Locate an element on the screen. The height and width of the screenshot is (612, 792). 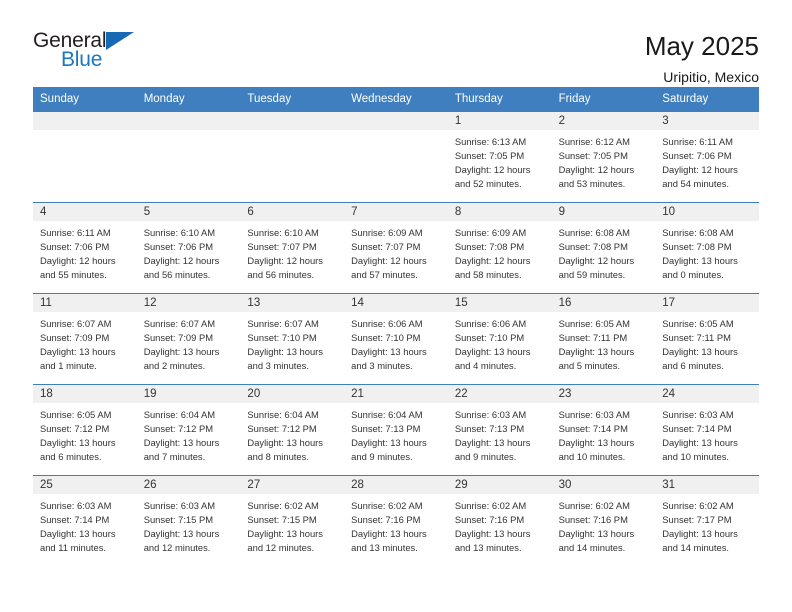
day-number: 13 is located at coordinates (292, 302).